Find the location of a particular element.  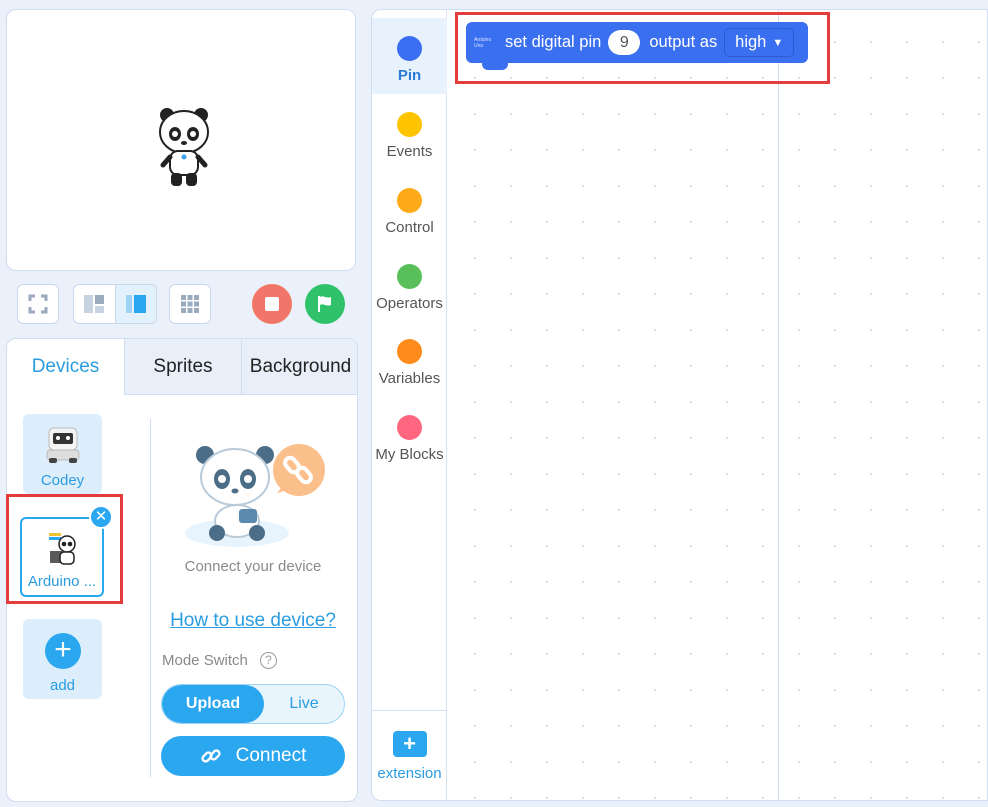

stop-icon is located at coordinates (272, 304).